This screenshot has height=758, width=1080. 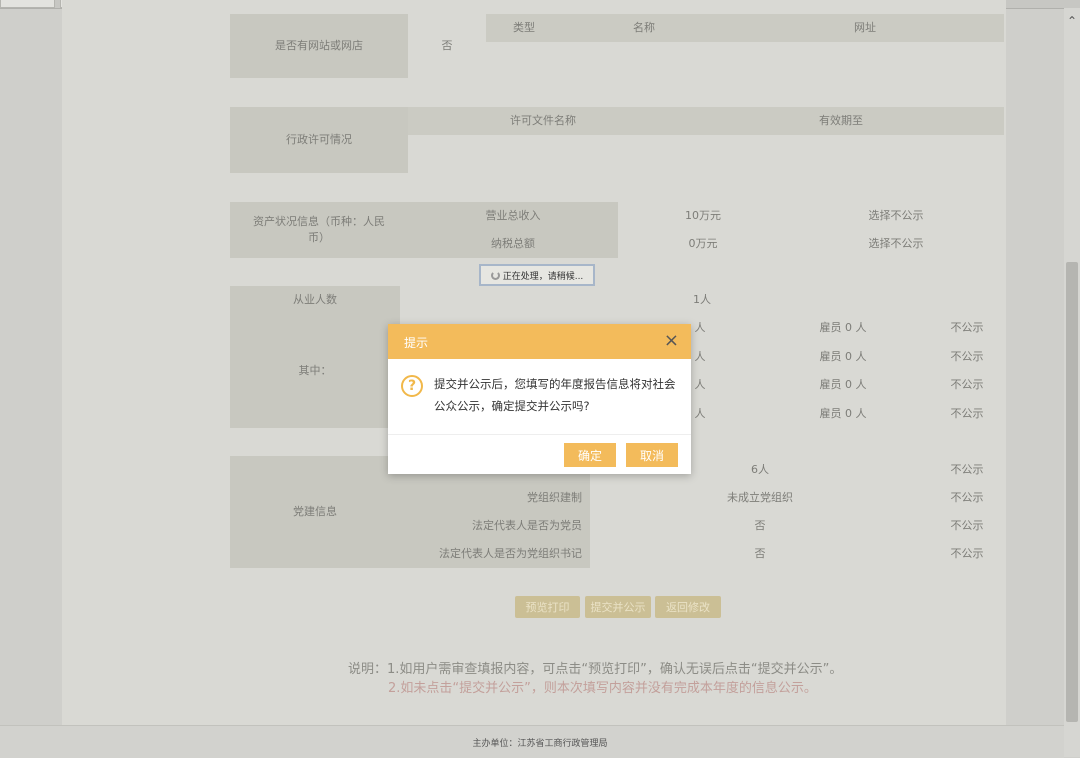 What do you see at coordinates (416, 343) in the screenshot?
I see `dialog-title: 提示` at bounding box center [416, 343].